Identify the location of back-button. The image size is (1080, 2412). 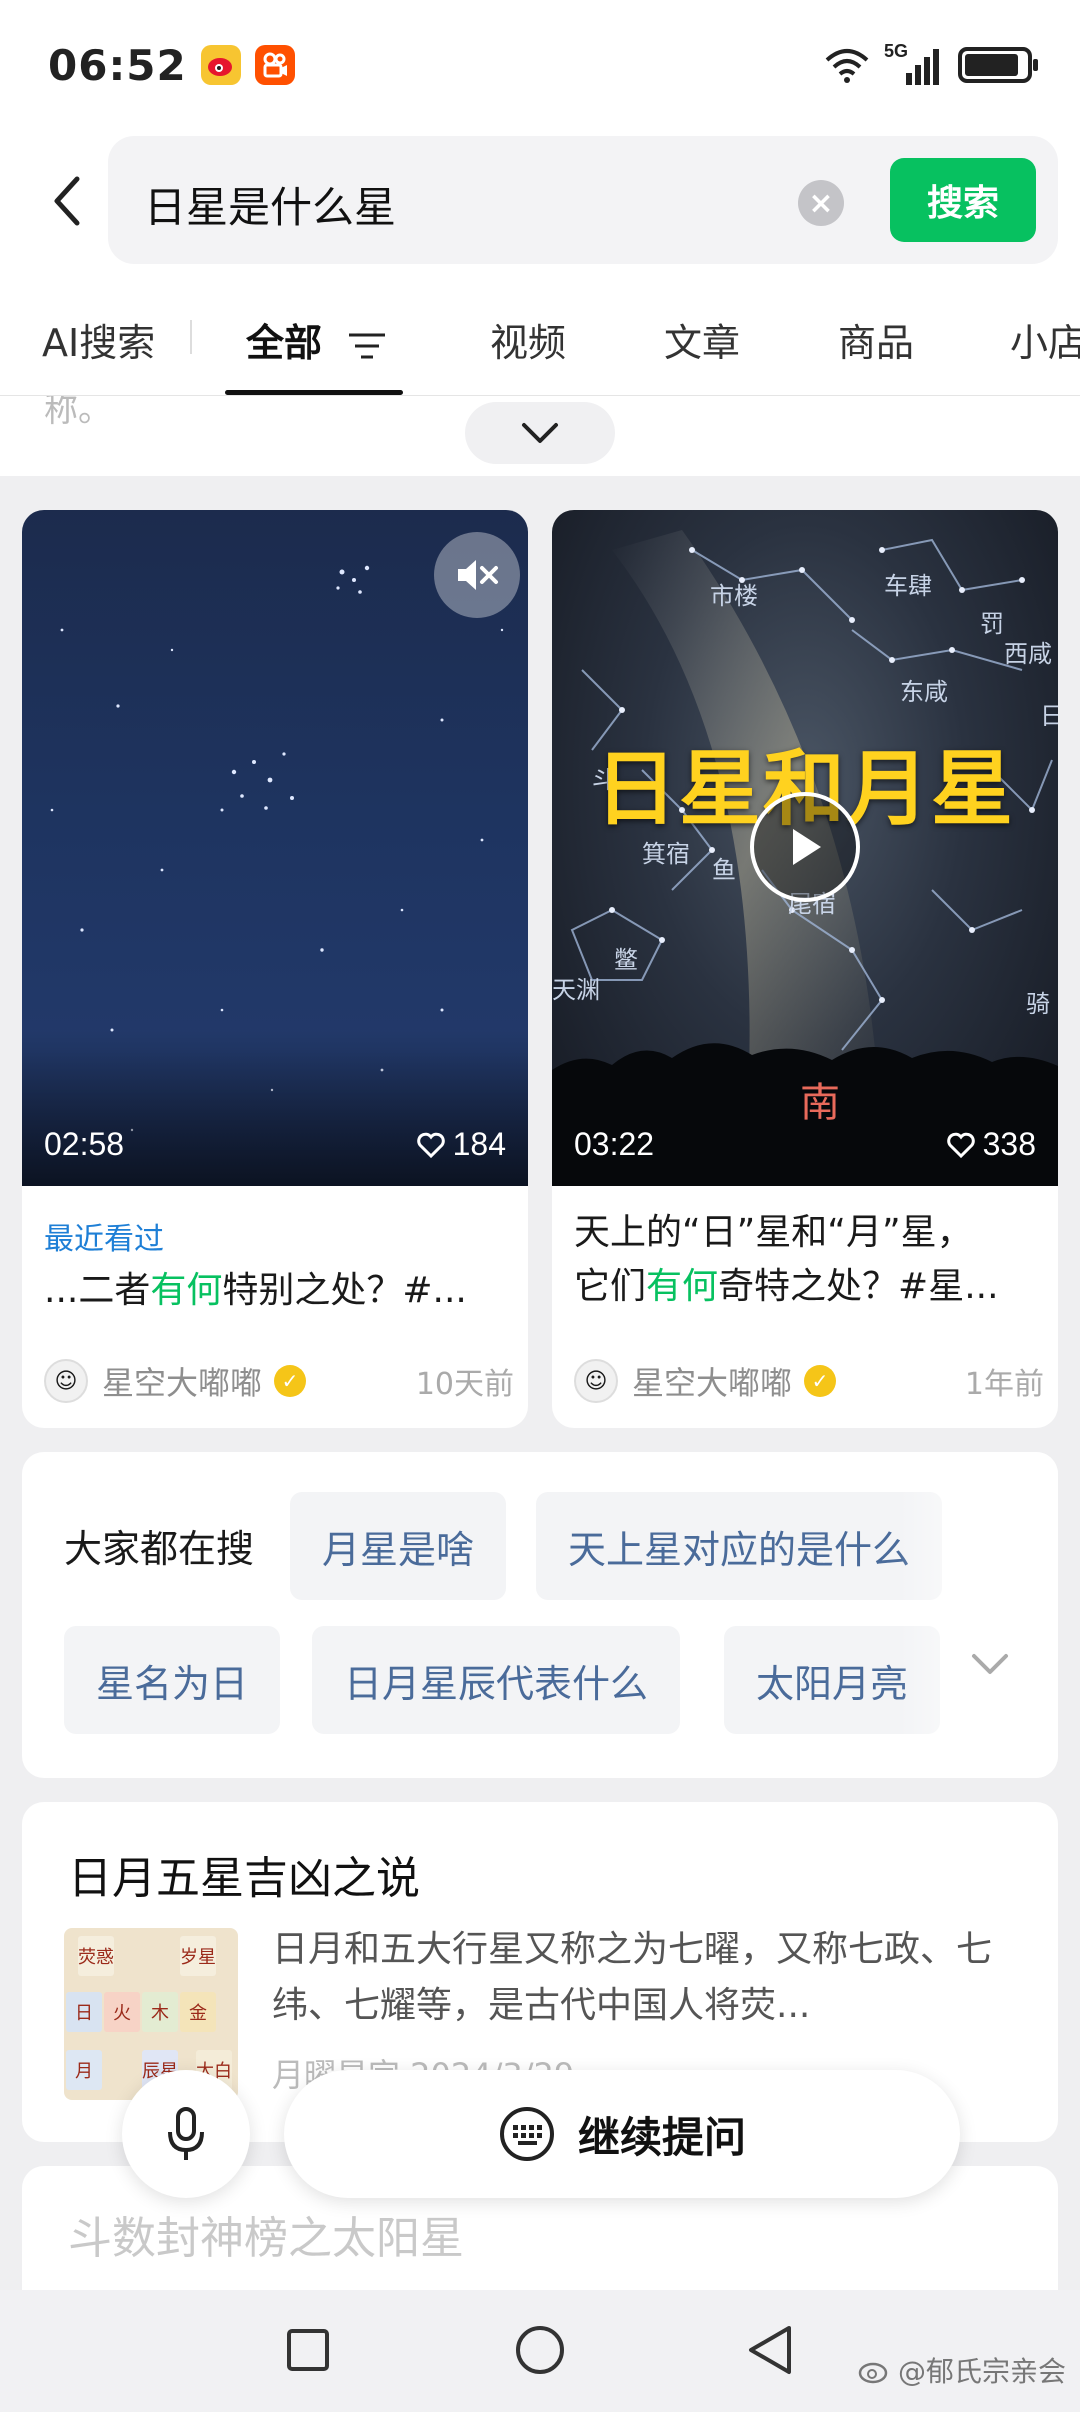
(66, 201).